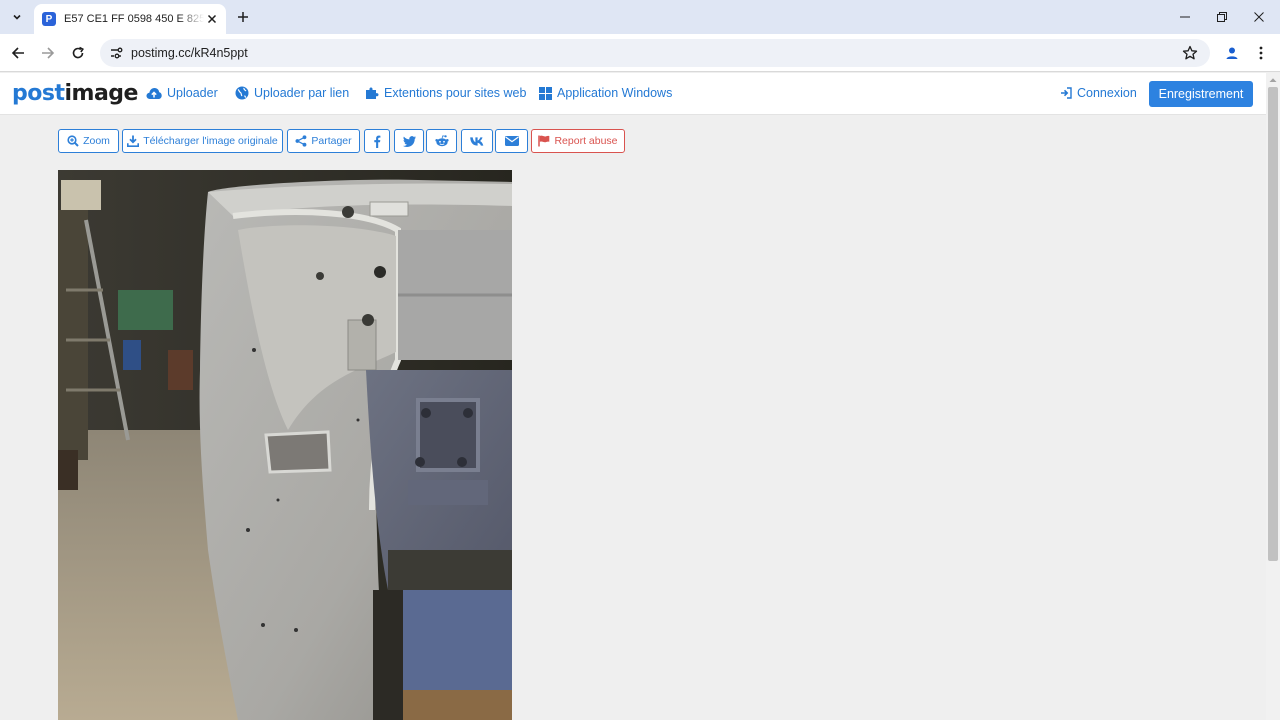 Image resolution: width=1280 pixels, height=720 pixels. I want to click on envelope-icon, so click(511, 141).